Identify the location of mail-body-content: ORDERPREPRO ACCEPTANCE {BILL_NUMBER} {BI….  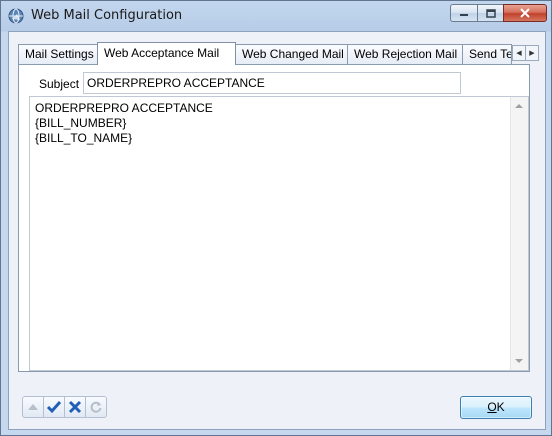
(124, 123).